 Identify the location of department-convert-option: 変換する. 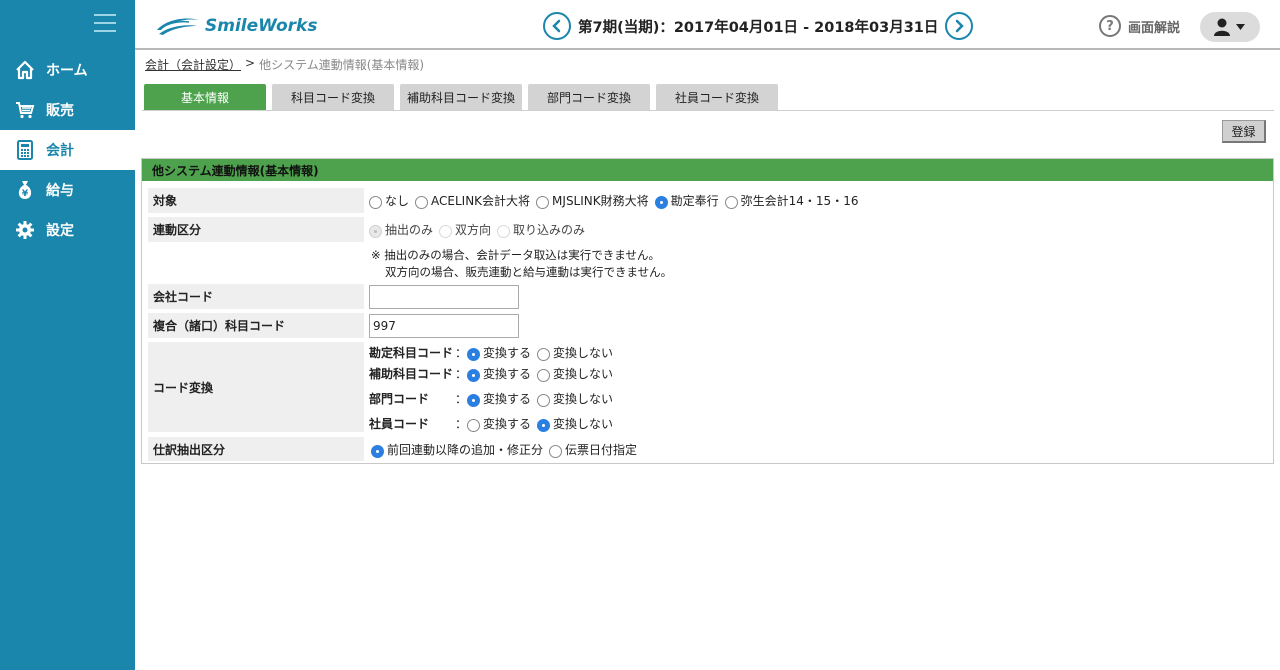
(499, 398).